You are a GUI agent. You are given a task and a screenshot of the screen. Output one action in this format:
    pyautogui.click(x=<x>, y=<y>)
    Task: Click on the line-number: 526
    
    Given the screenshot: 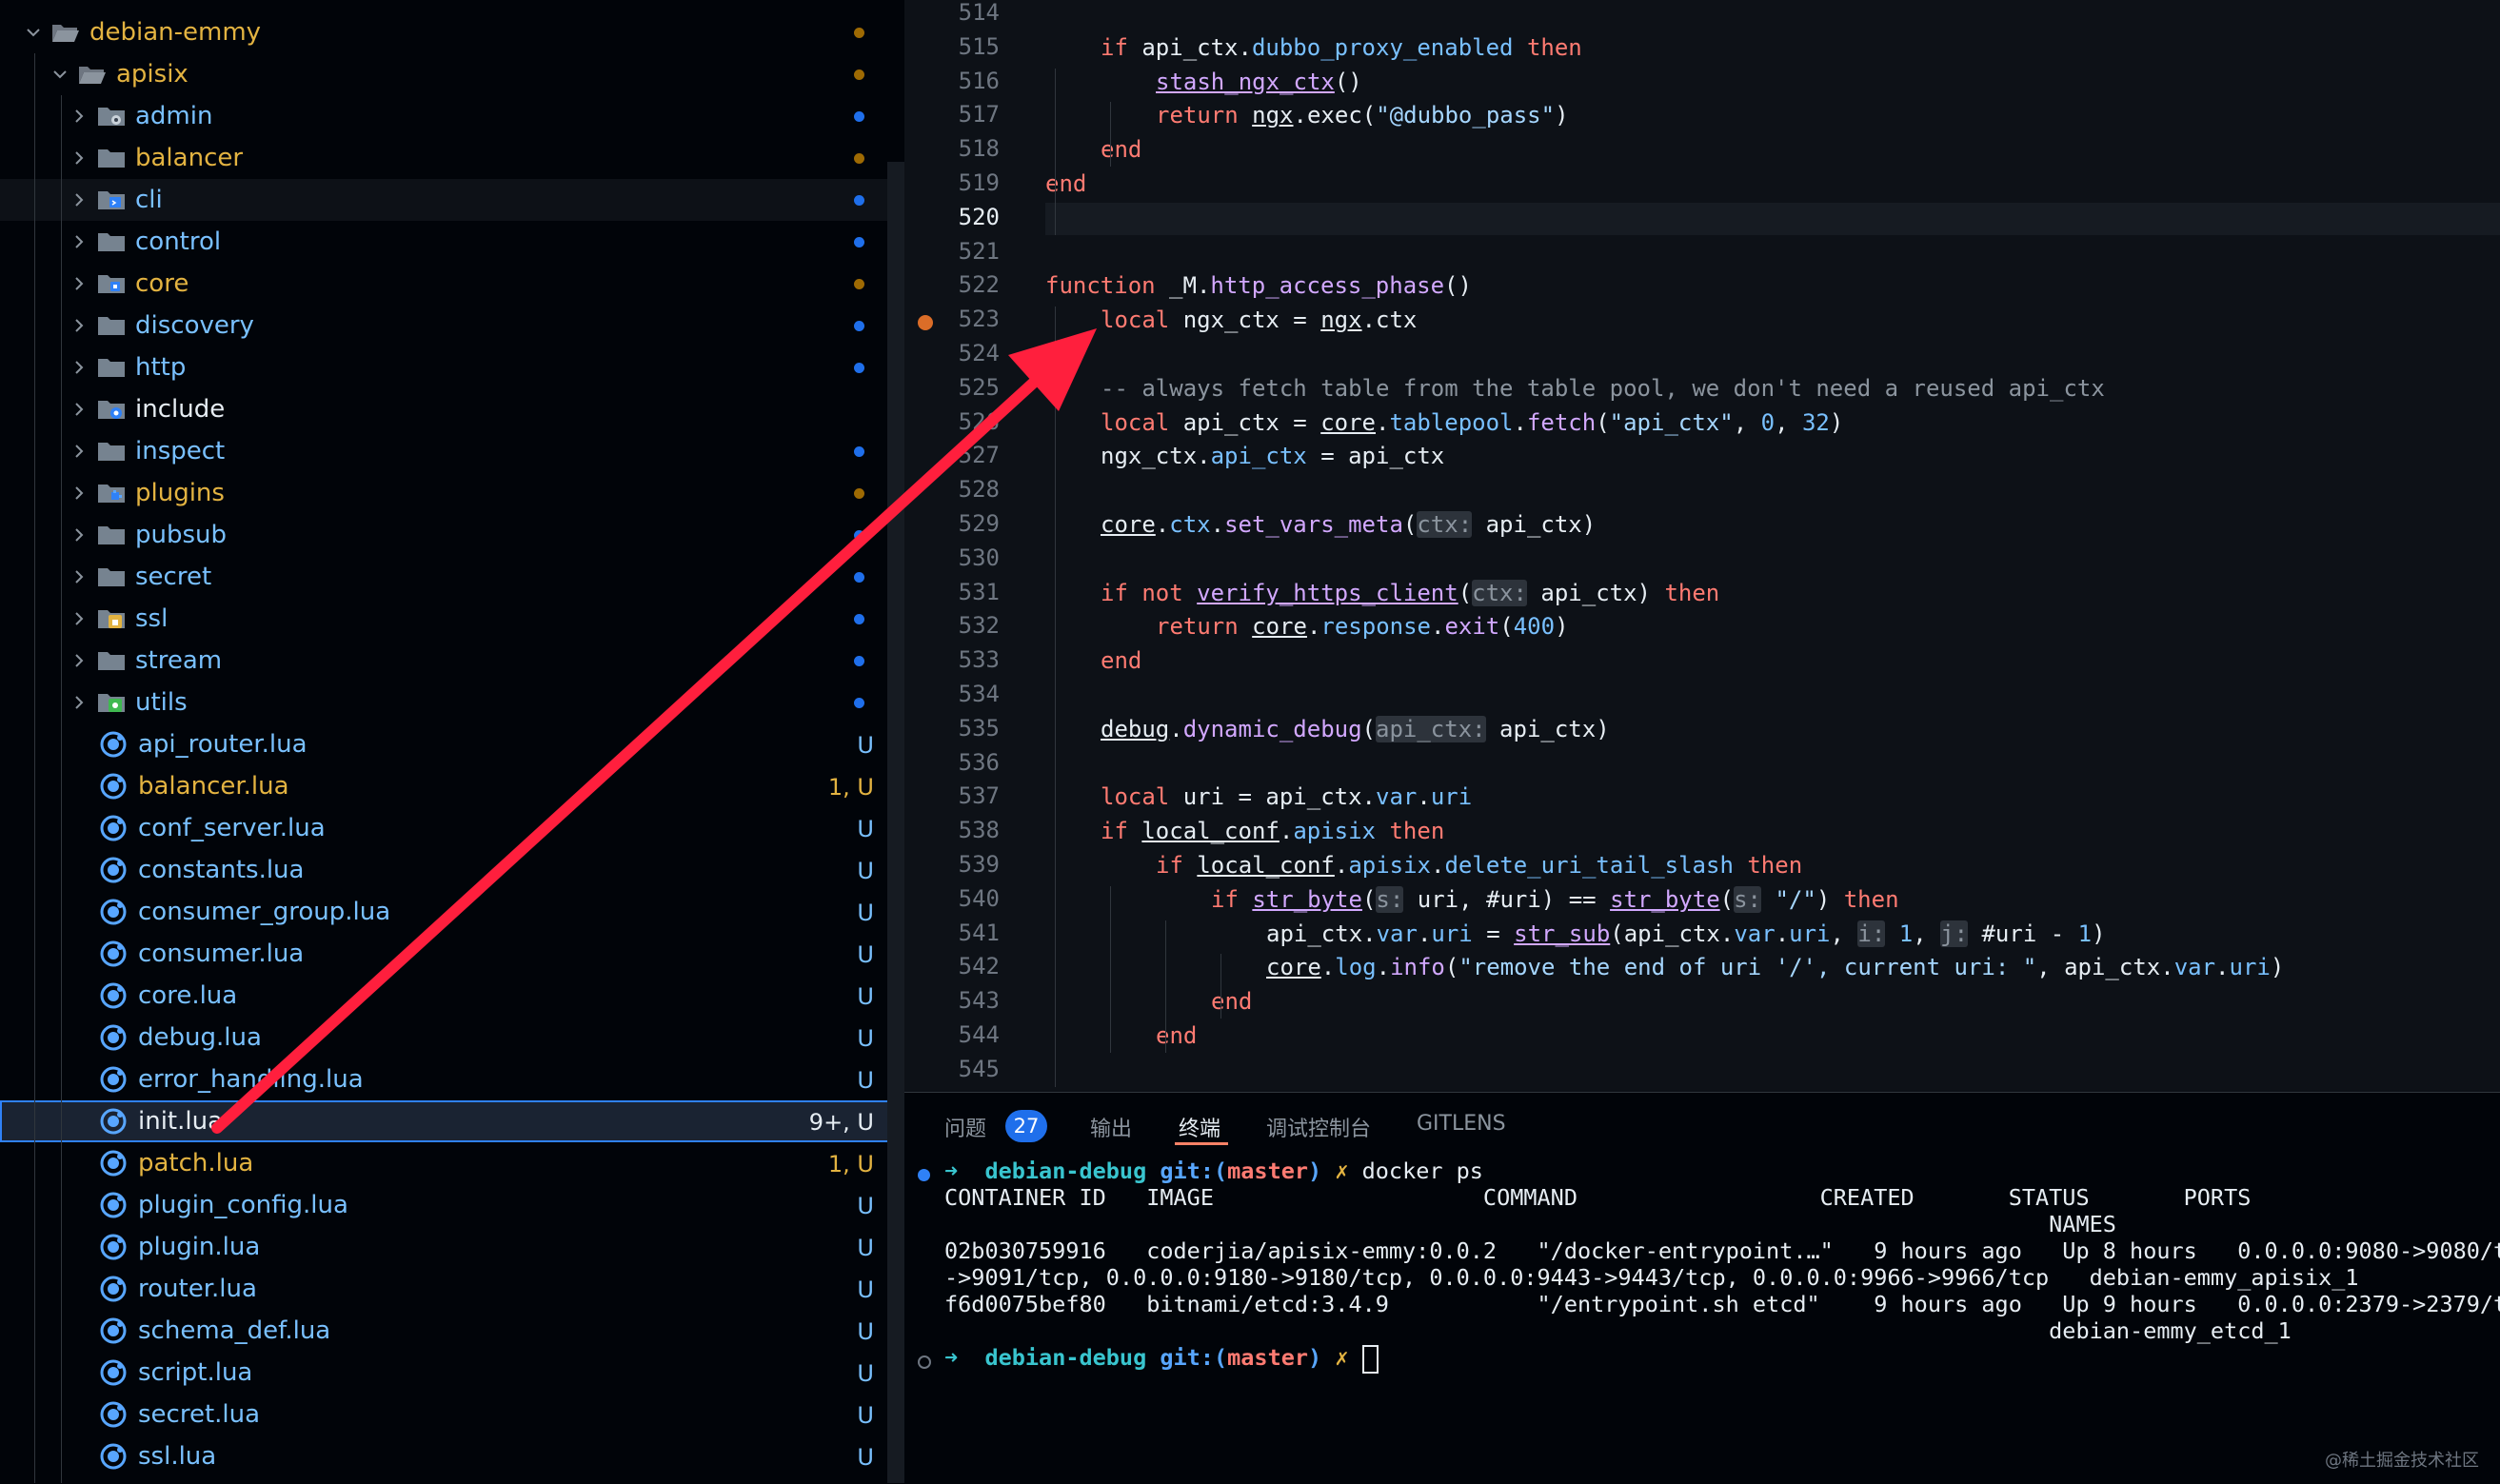 What is the action you would take?
    pyautogui.click(x=952, y=422)
    